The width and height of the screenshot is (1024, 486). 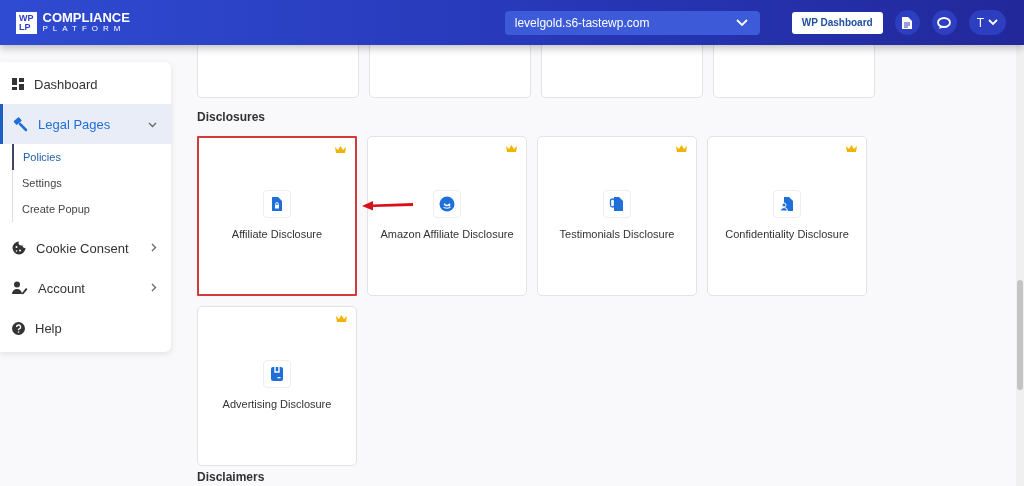 What do you see at coordinates (232, 117) in the screenshot?
I see `section-heading: Disclosures` at bounding box center [232, 117].